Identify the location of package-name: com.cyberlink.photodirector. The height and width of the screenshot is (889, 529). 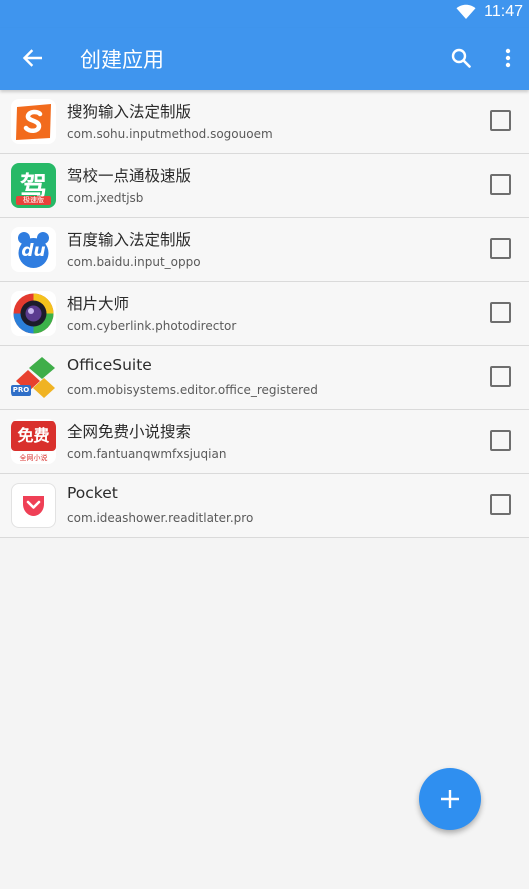
(152, 326).